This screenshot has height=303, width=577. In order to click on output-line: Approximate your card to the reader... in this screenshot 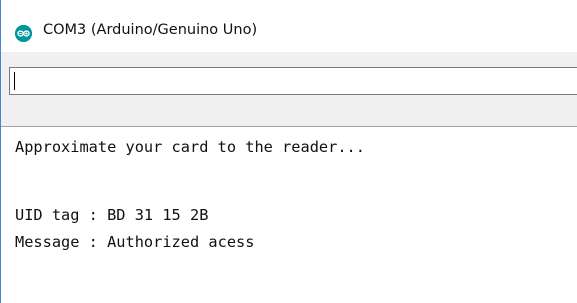, I will do `click(190, 147)`.